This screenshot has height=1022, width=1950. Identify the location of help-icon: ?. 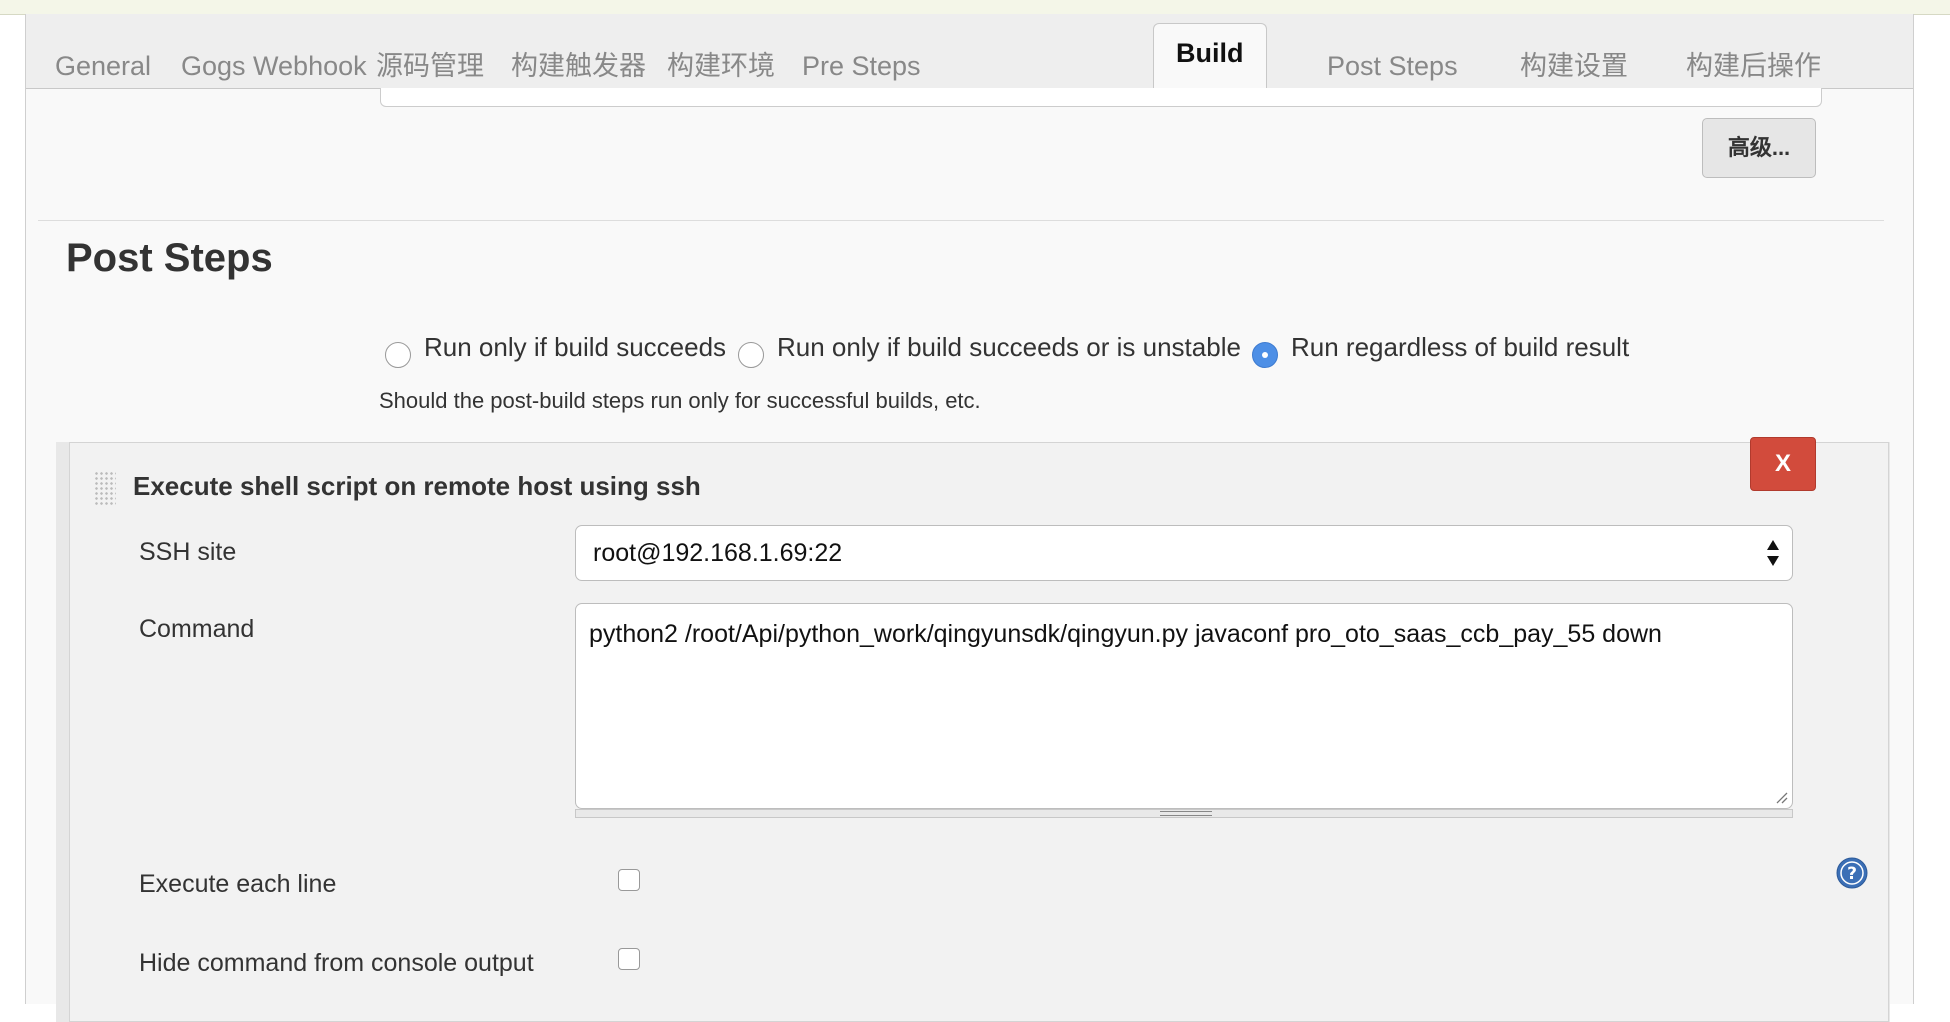
(1852, 873).